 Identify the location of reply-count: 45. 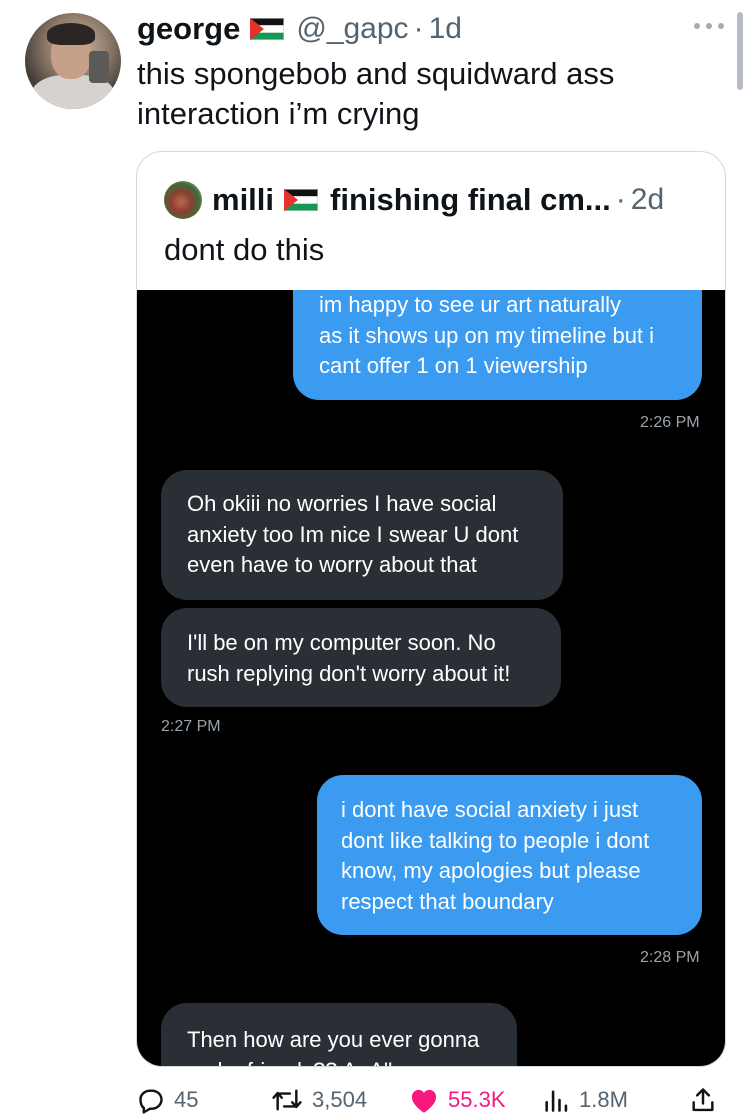
(186, 1099).